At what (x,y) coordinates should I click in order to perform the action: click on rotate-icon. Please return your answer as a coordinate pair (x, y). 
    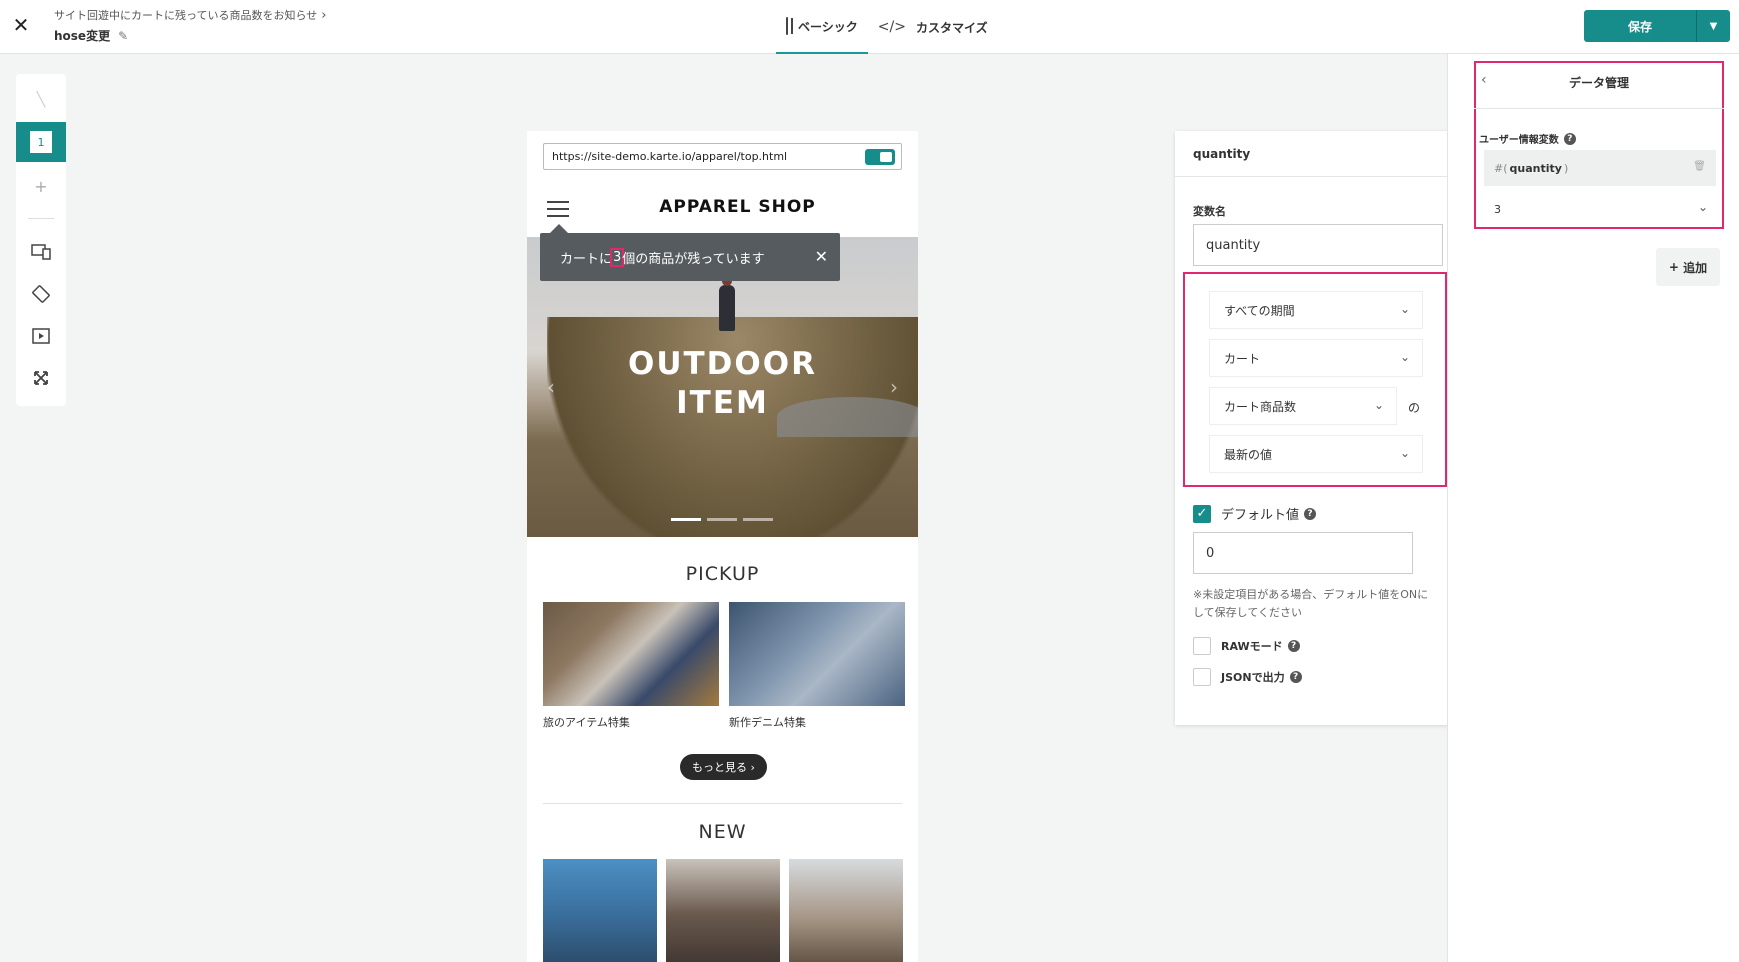
    Looking at the image, I should click on (41, 294).